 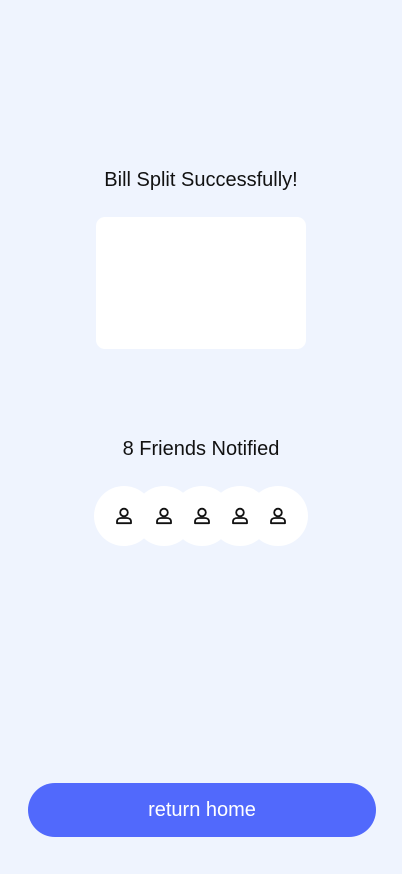 What do you see at coordinates (201, 283) in the screenshot?
I see `receipt-card` at bounding box center [201, 283].